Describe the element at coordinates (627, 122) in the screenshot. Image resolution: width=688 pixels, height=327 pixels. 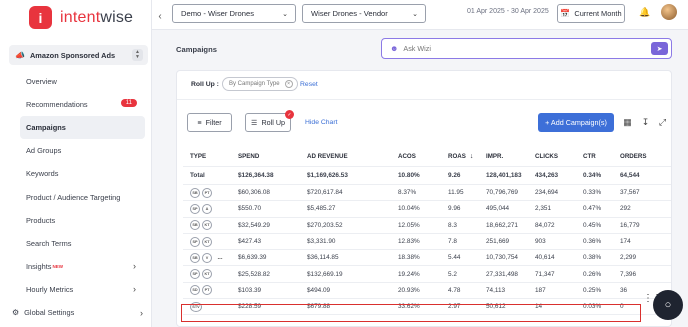
I see `grid-view-icon: ▦` at that location.